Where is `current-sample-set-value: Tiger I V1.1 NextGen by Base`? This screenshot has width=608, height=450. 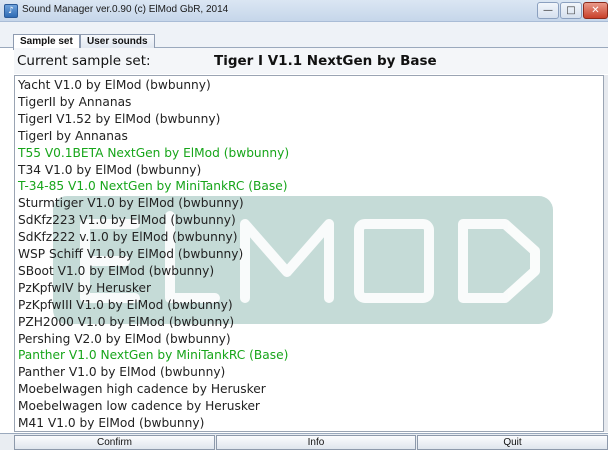 current-sample-set-value: Tiger I V1.1 NextGen by Base is located at coordinates (325, 61).